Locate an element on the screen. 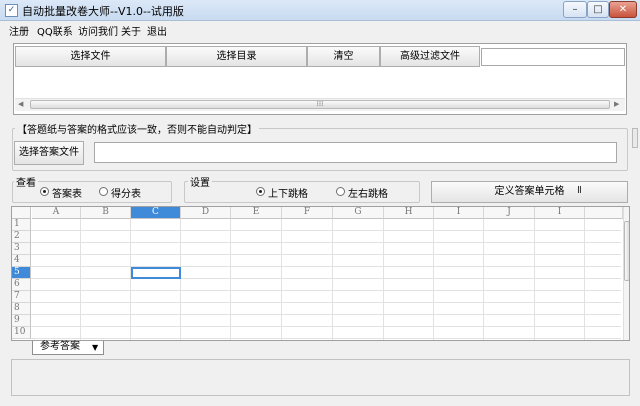 The image size is (640, 406). jump-vertical-radio is located at coordinates (260, 191).